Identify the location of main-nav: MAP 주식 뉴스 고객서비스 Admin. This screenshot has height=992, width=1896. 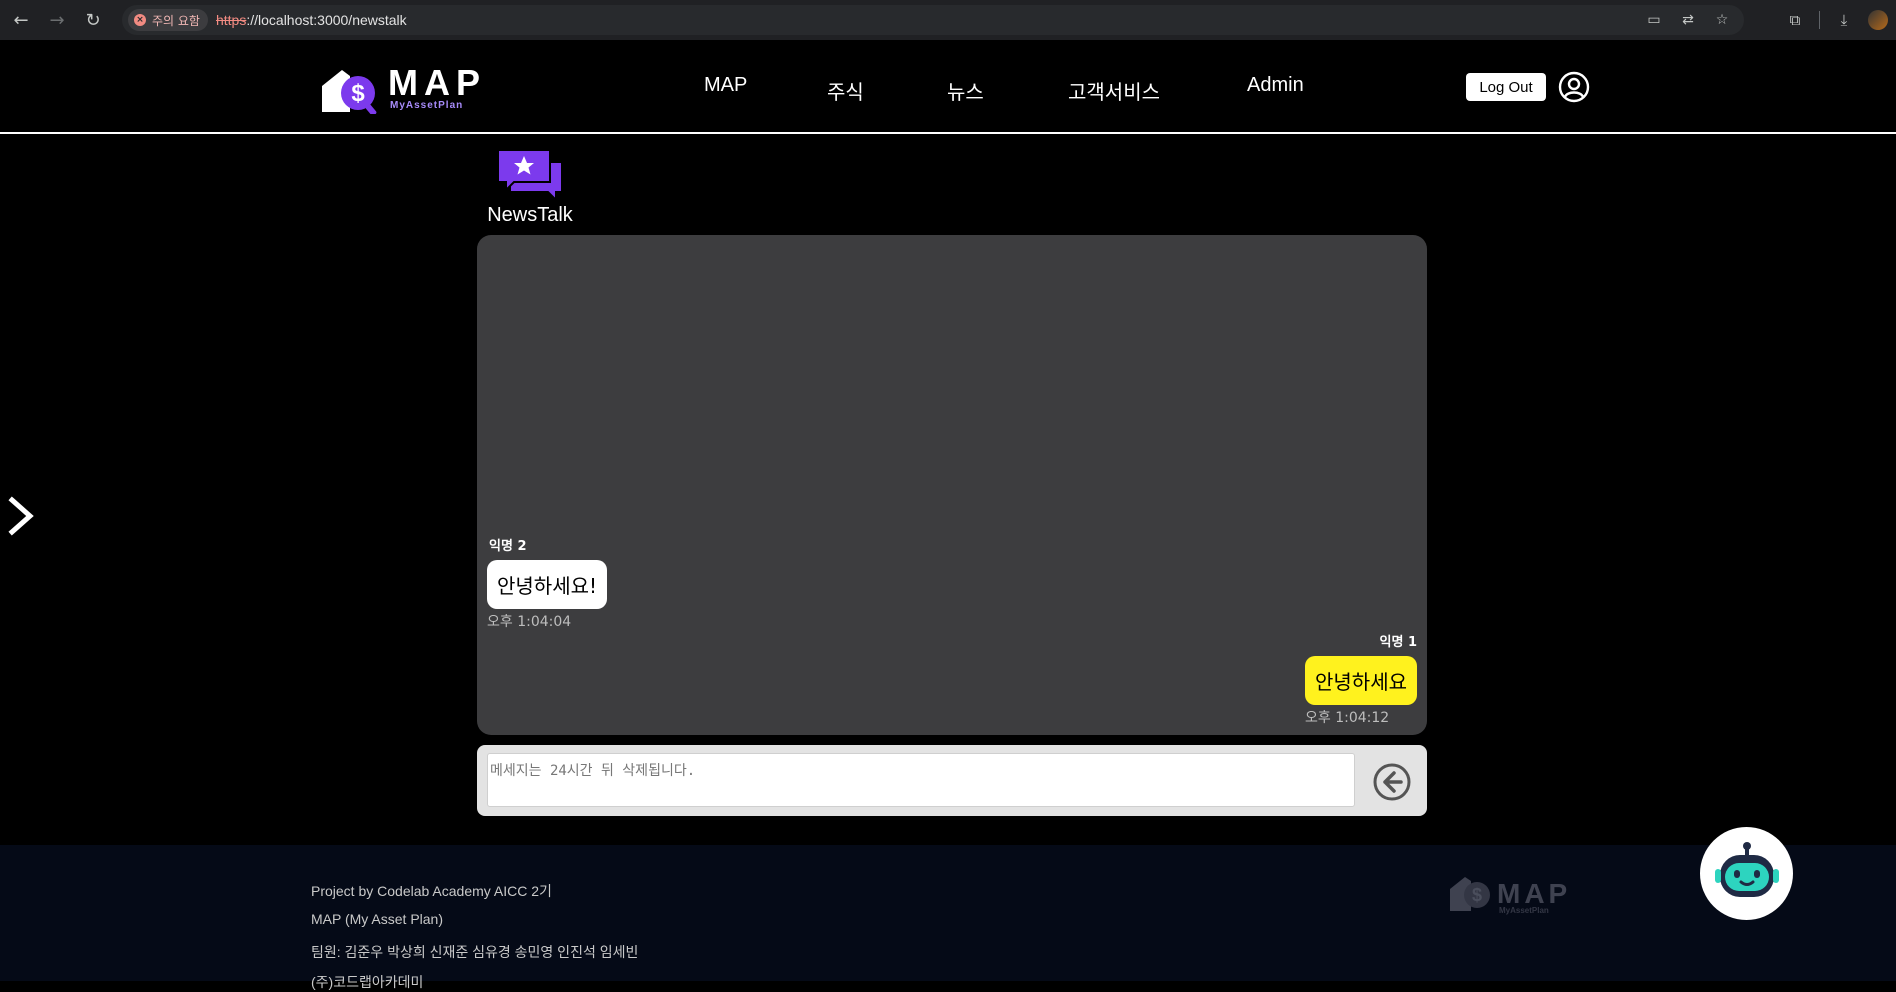
(948, 87).